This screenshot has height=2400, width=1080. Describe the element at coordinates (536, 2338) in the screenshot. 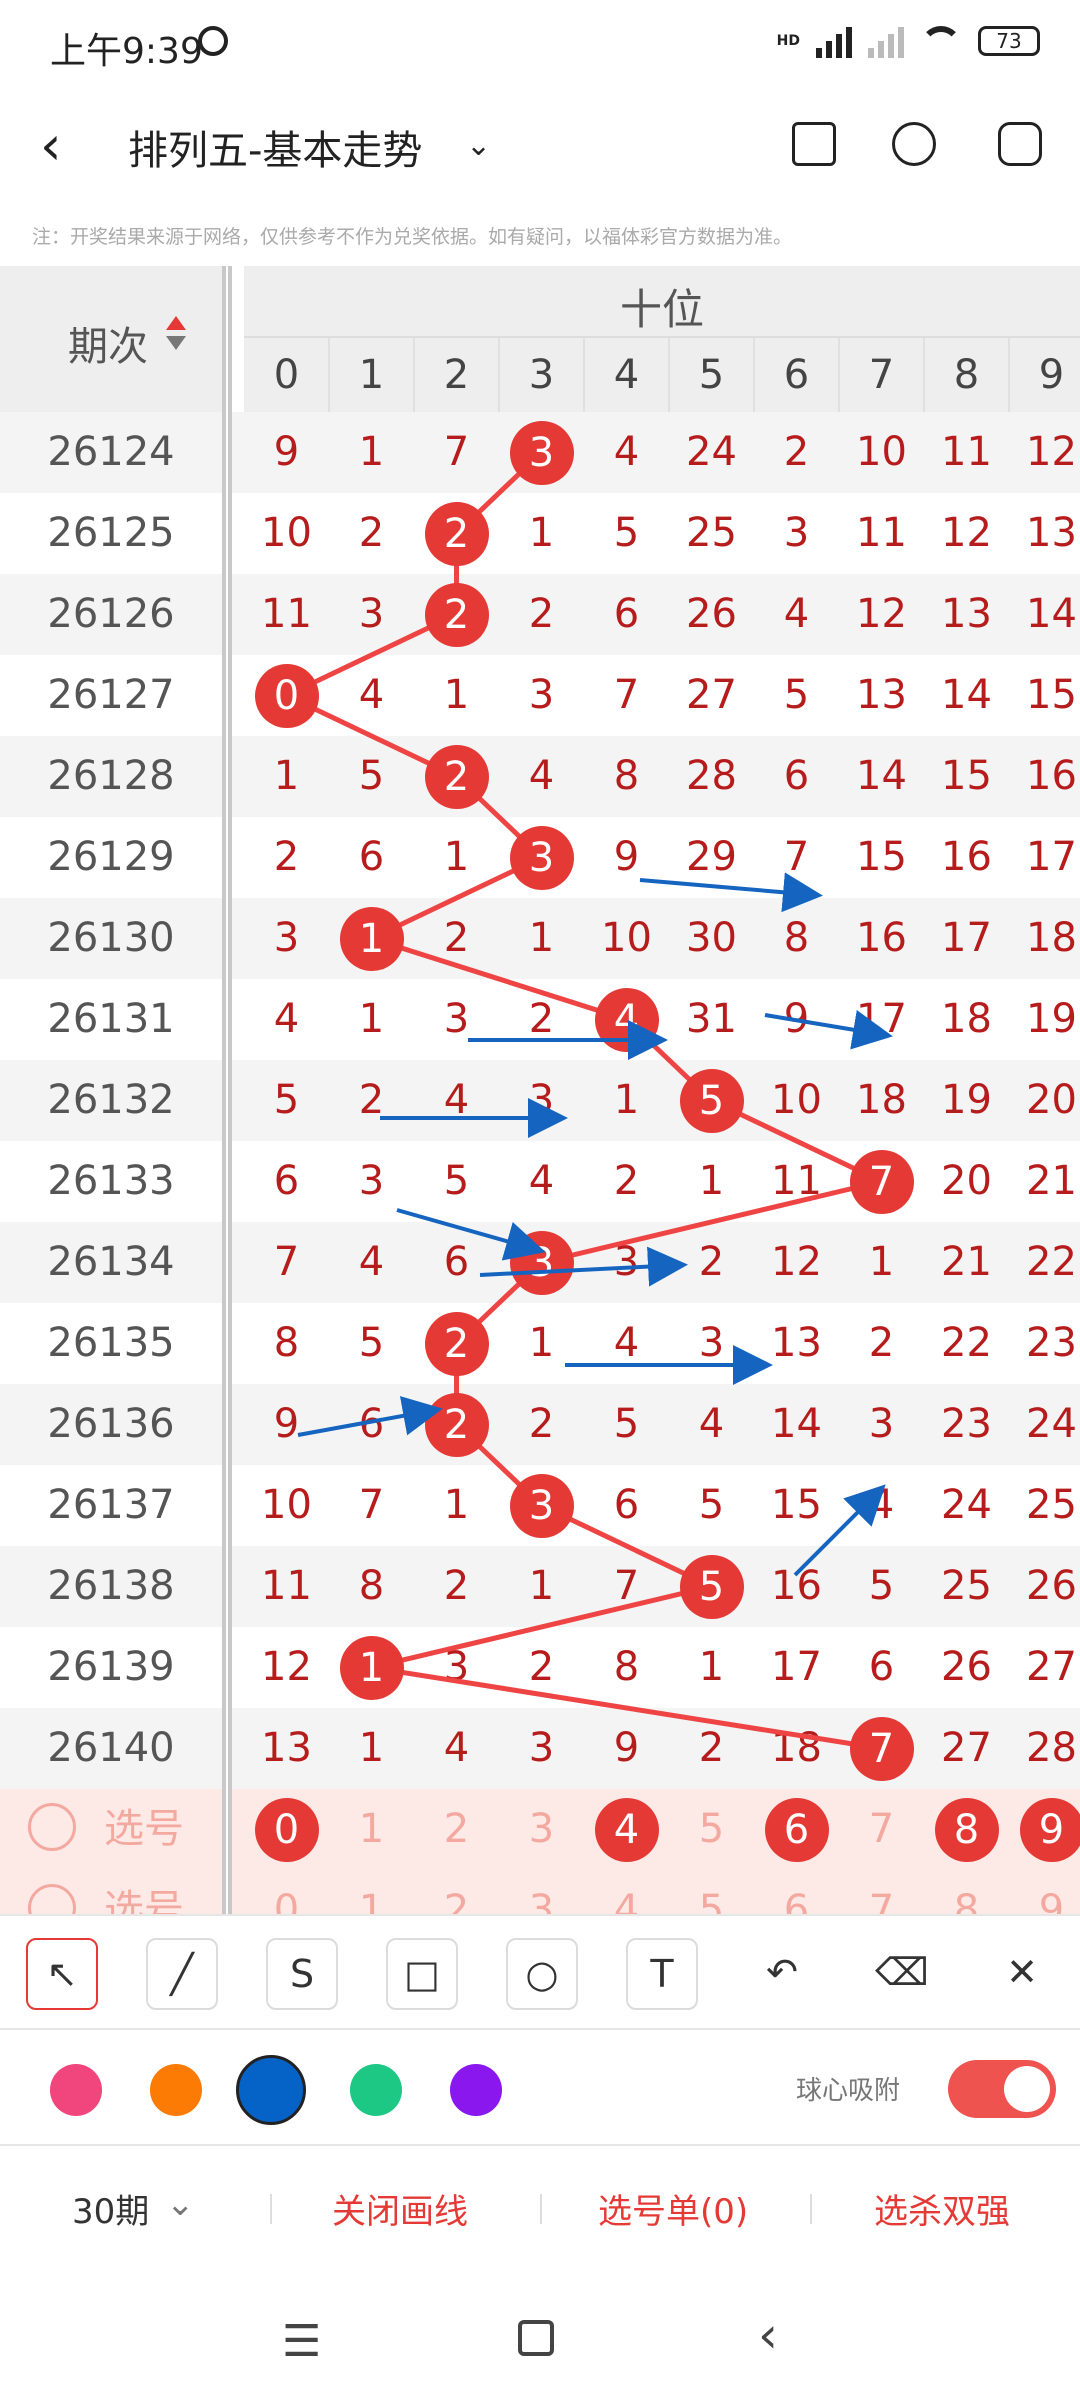

I see `home-icon` at that location.